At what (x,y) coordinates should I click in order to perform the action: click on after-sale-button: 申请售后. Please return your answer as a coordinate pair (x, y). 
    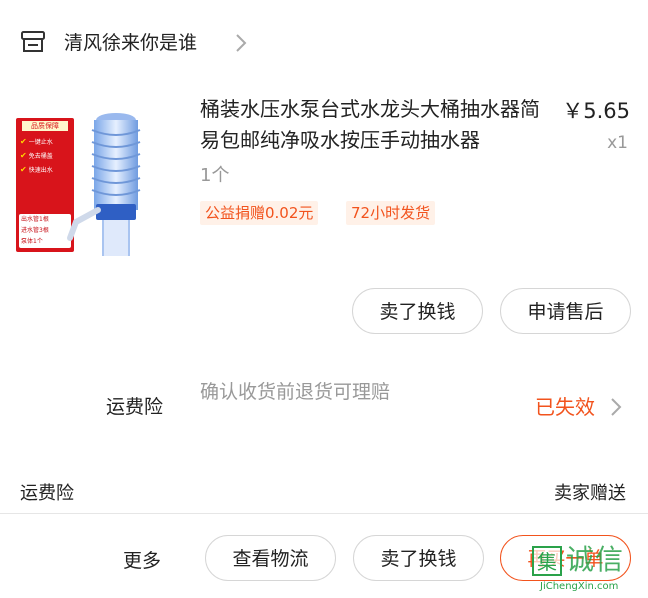
    Looking at the image, I should click on (565, 311).